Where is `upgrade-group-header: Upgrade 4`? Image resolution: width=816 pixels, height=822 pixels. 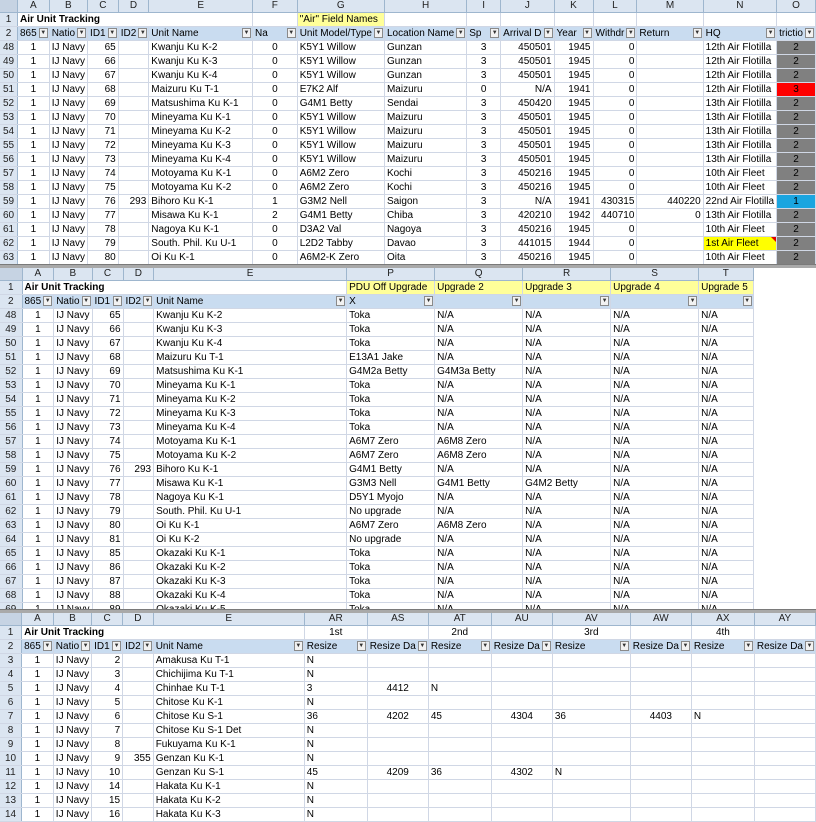
upgrade-group-header: Upgrade 4 is located at coordinates (655, 287).